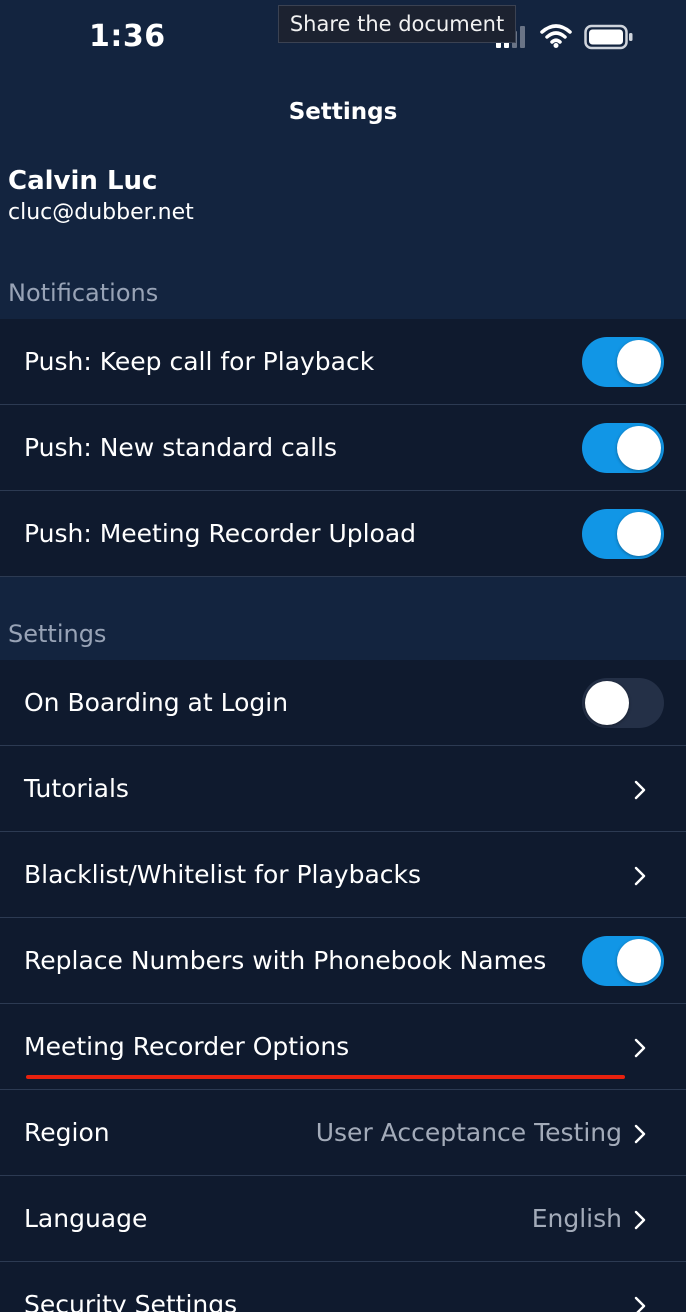  What do you see at coordinates (199, 361) in the screenshot?
I see `row-label: Push: Keep call for Playback` at bounding box center [199, 361].